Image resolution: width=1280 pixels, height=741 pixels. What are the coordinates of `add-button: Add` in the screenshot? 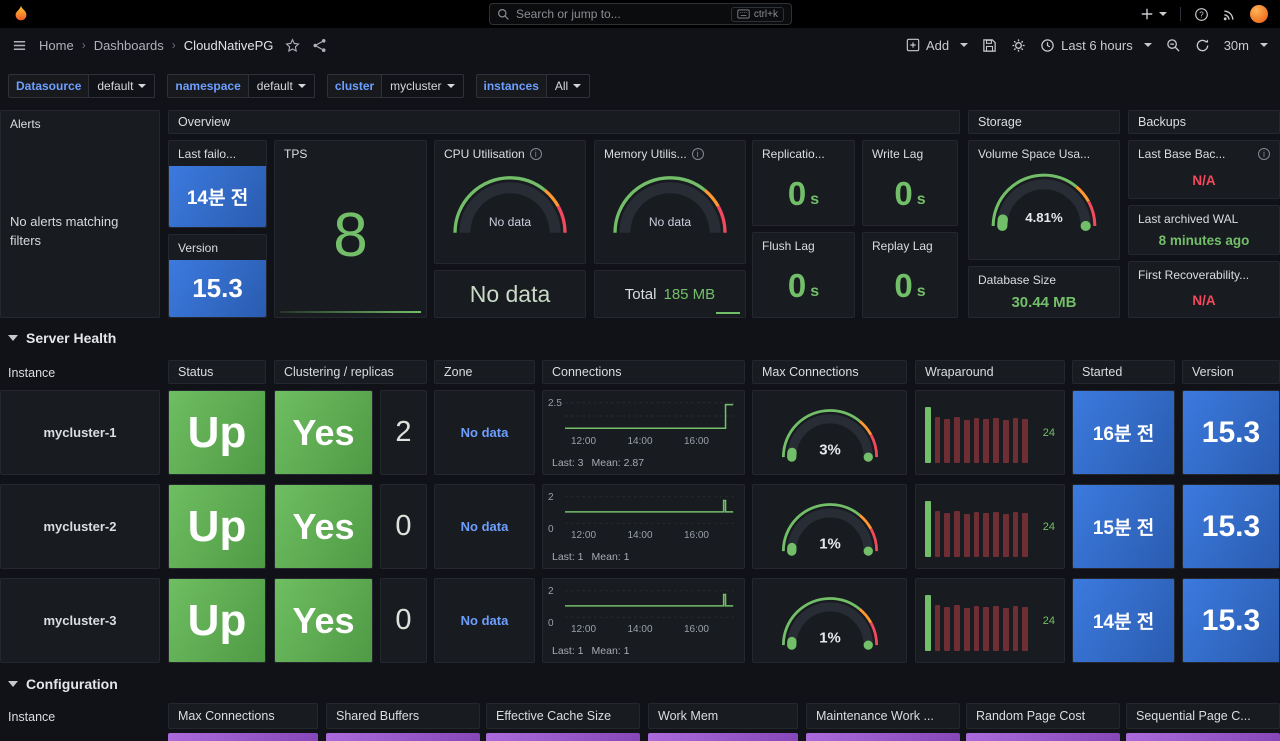 It's located at (937, 45).